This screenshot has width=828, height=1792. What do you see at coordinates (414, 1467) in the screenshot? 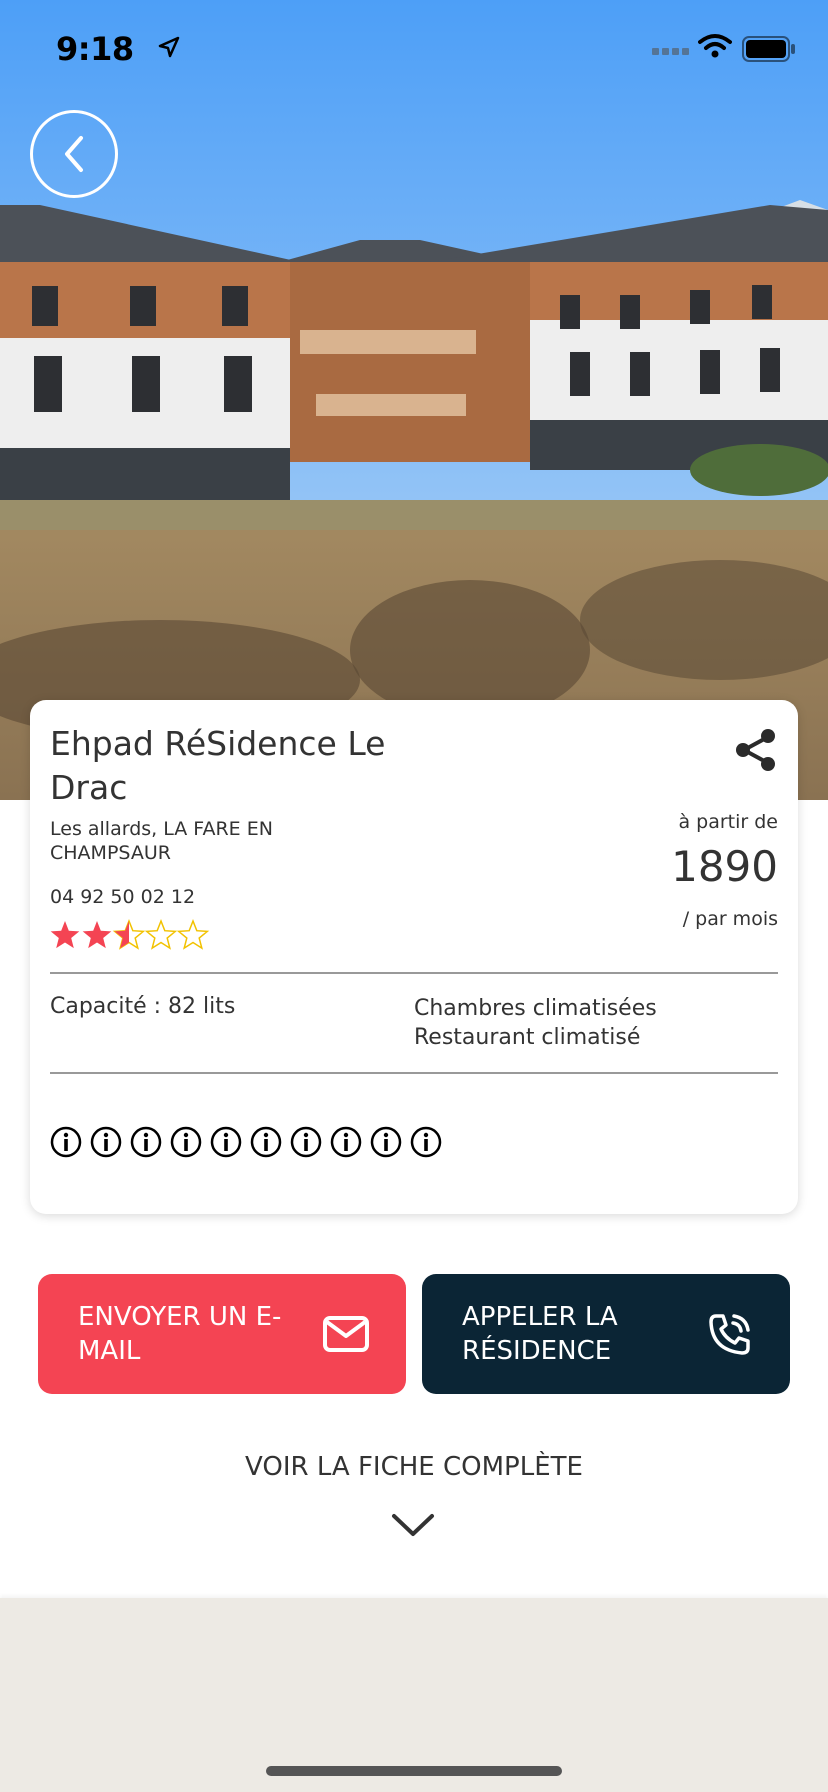
I see `see-full-listing-link: VOIR LA FICHE COMPLÈTE` at bounding box center [414, 1467].